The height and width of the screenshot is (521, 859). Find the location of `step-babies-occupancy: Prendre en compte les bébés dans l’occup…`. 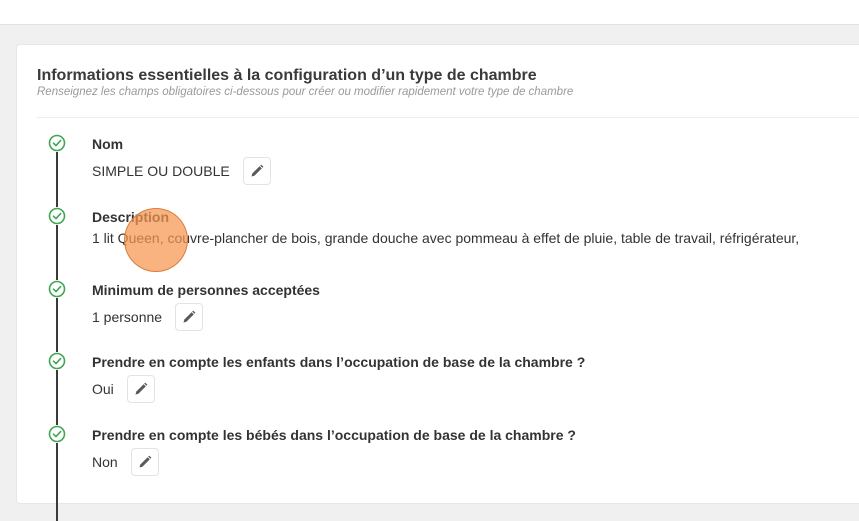

step-babies-occupancy: Prendre en compte les bébés dans l’occup… is located at coordinates (438, 455).